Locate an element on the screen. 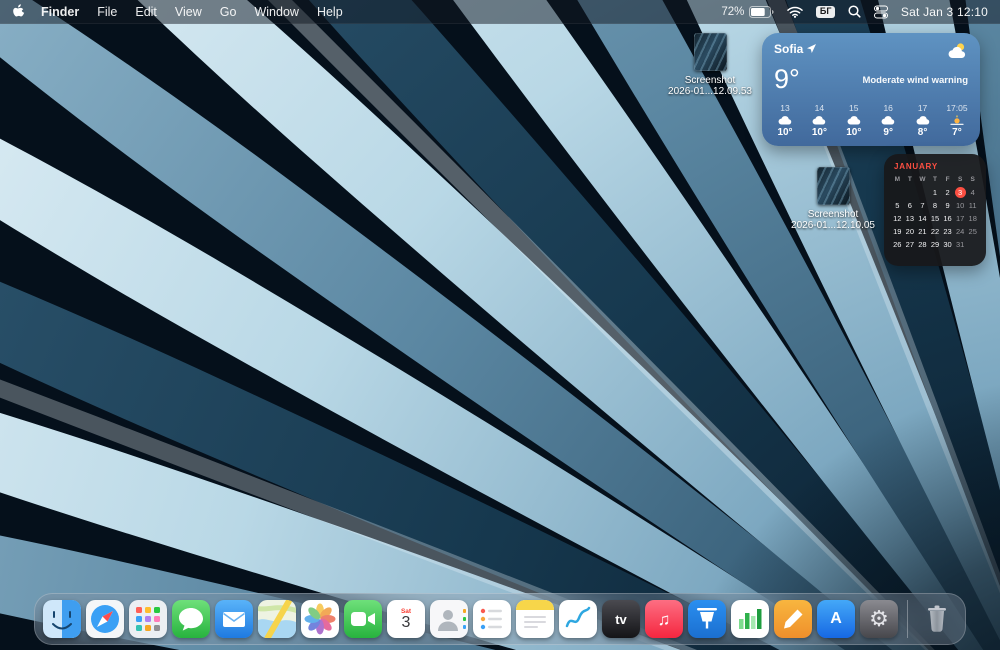 This screenshot has height=650, width=1000. menu-finder: Finder is located at coordinates (60, 12).